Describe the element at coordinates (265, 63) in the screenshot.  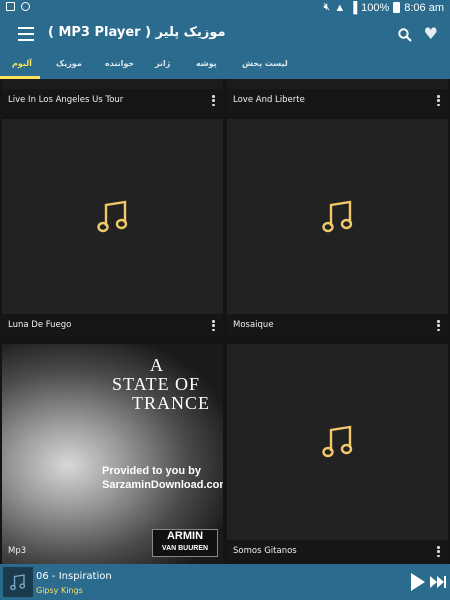
I see `tab-playlists: لیست پخش` at that location.